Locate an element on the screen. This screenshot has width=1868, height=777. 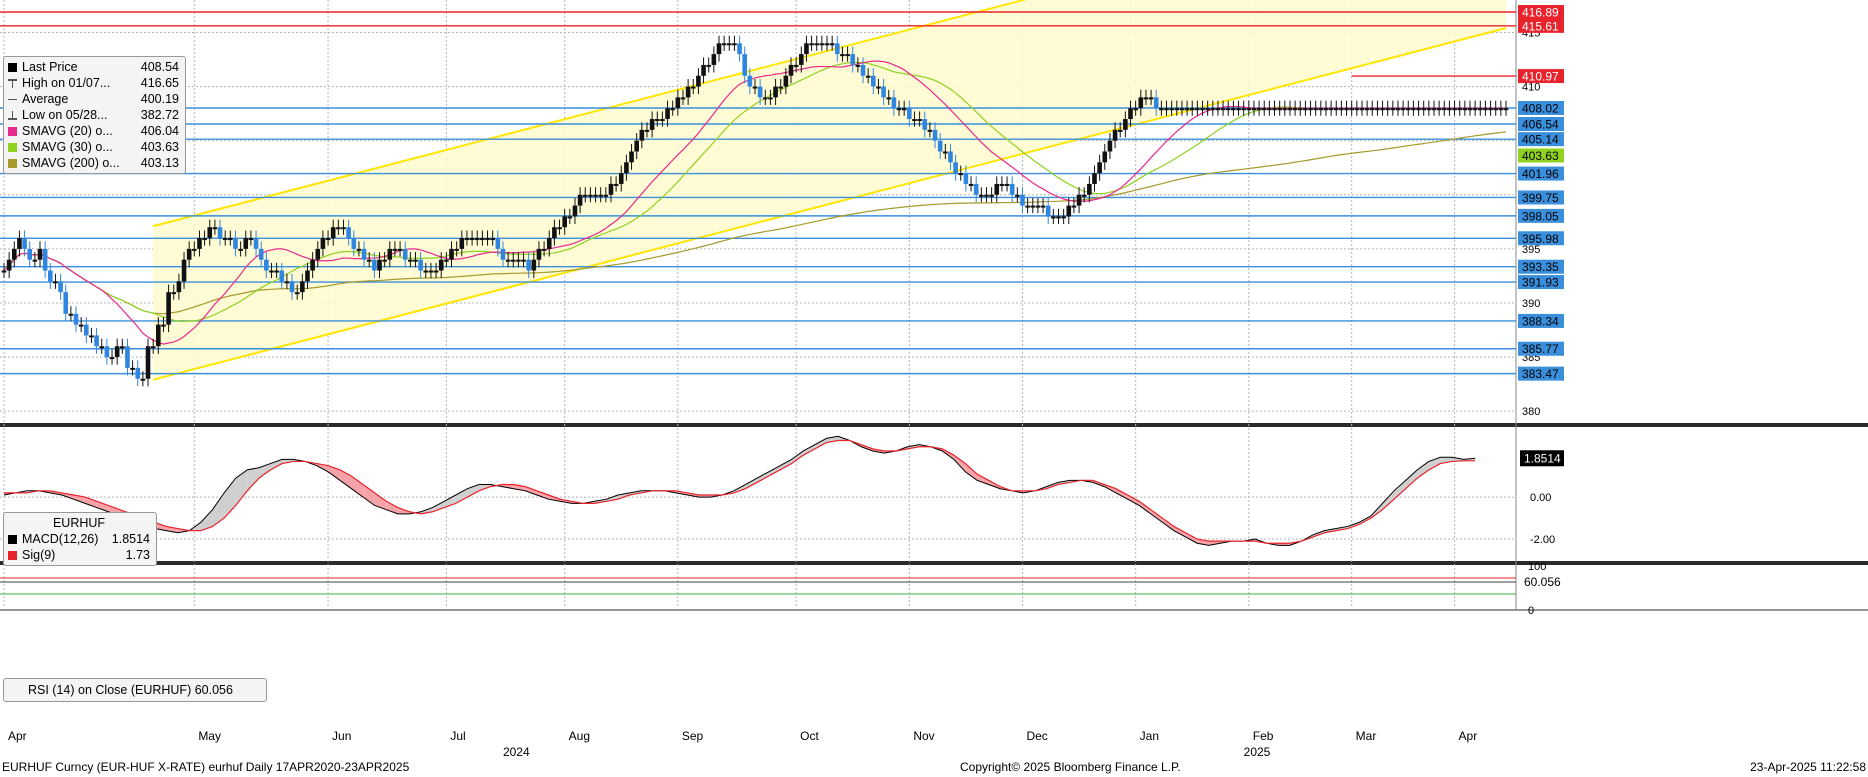
axis-tag-label: 391.93 is located at coordinates (1540, 283).